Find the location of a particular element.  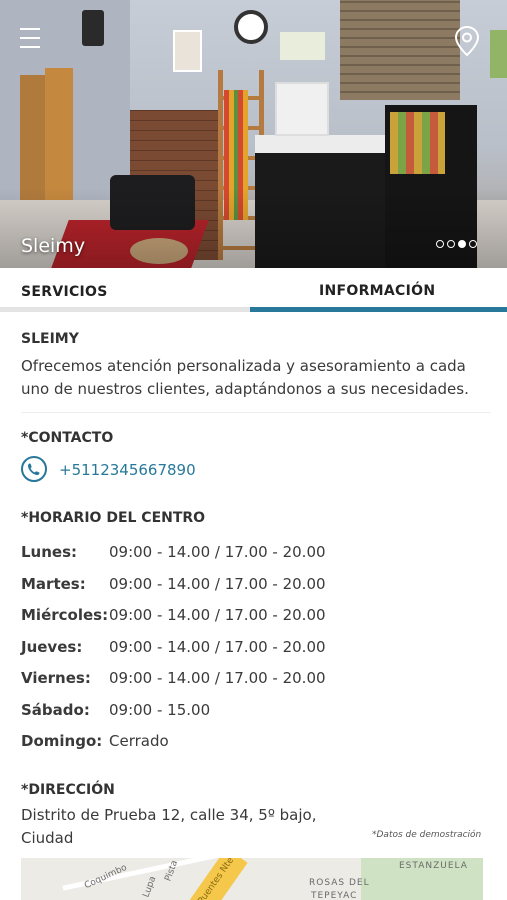

map-label: ROSAS DEL is located at coordinates (339, 883).